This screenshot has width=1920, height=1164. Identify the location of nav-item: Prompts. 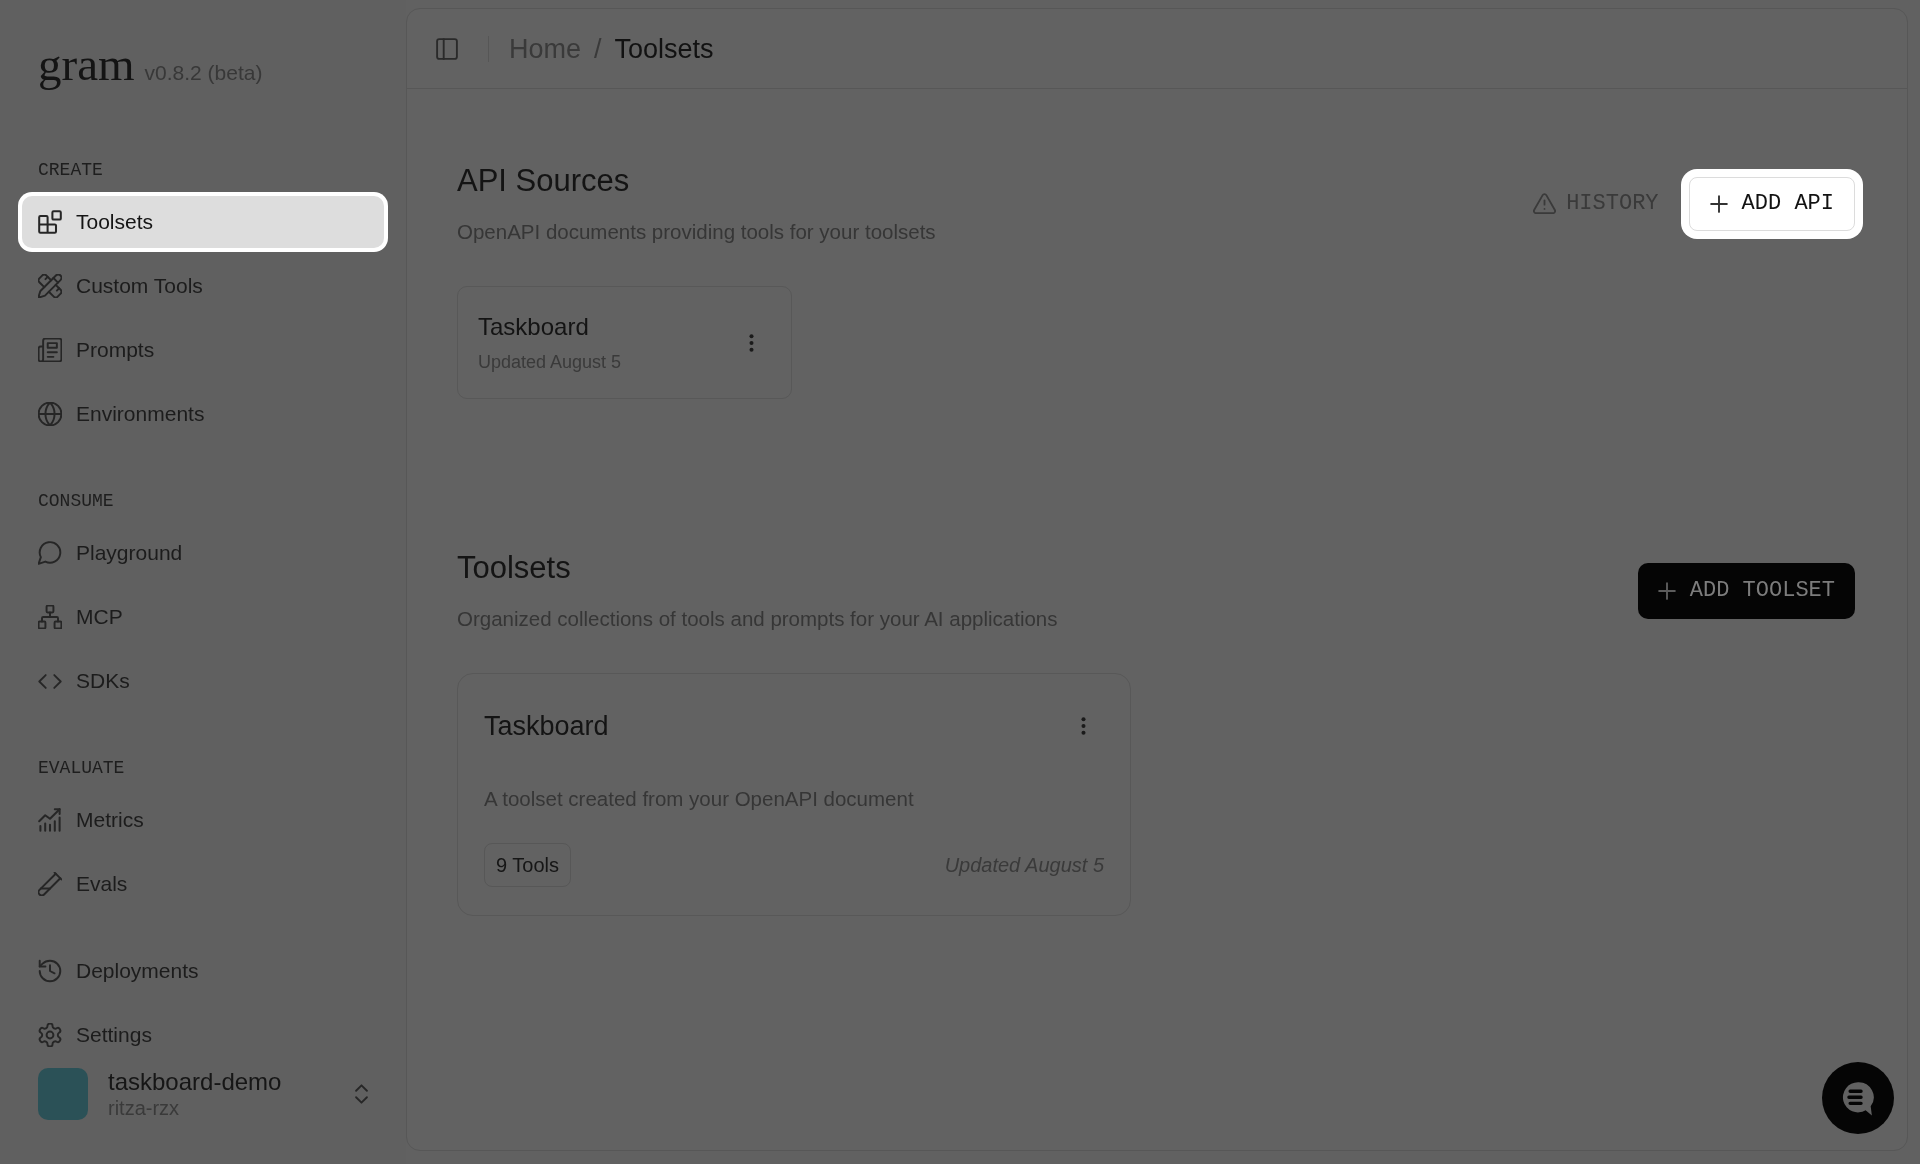
(203, 350).